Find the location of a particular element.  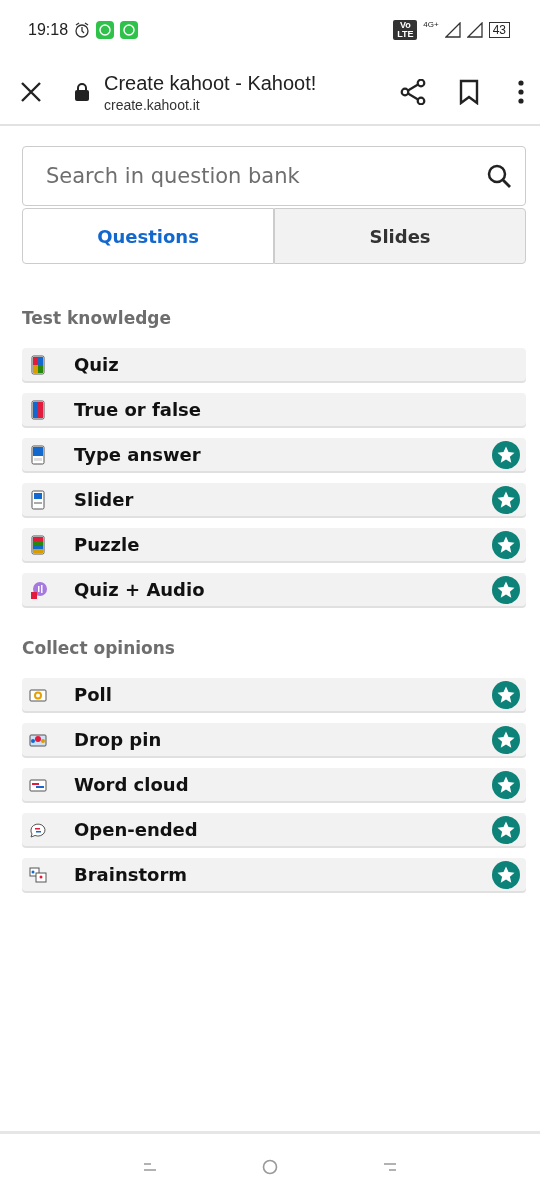

more-options-icon is located at coordinates (521, 92).